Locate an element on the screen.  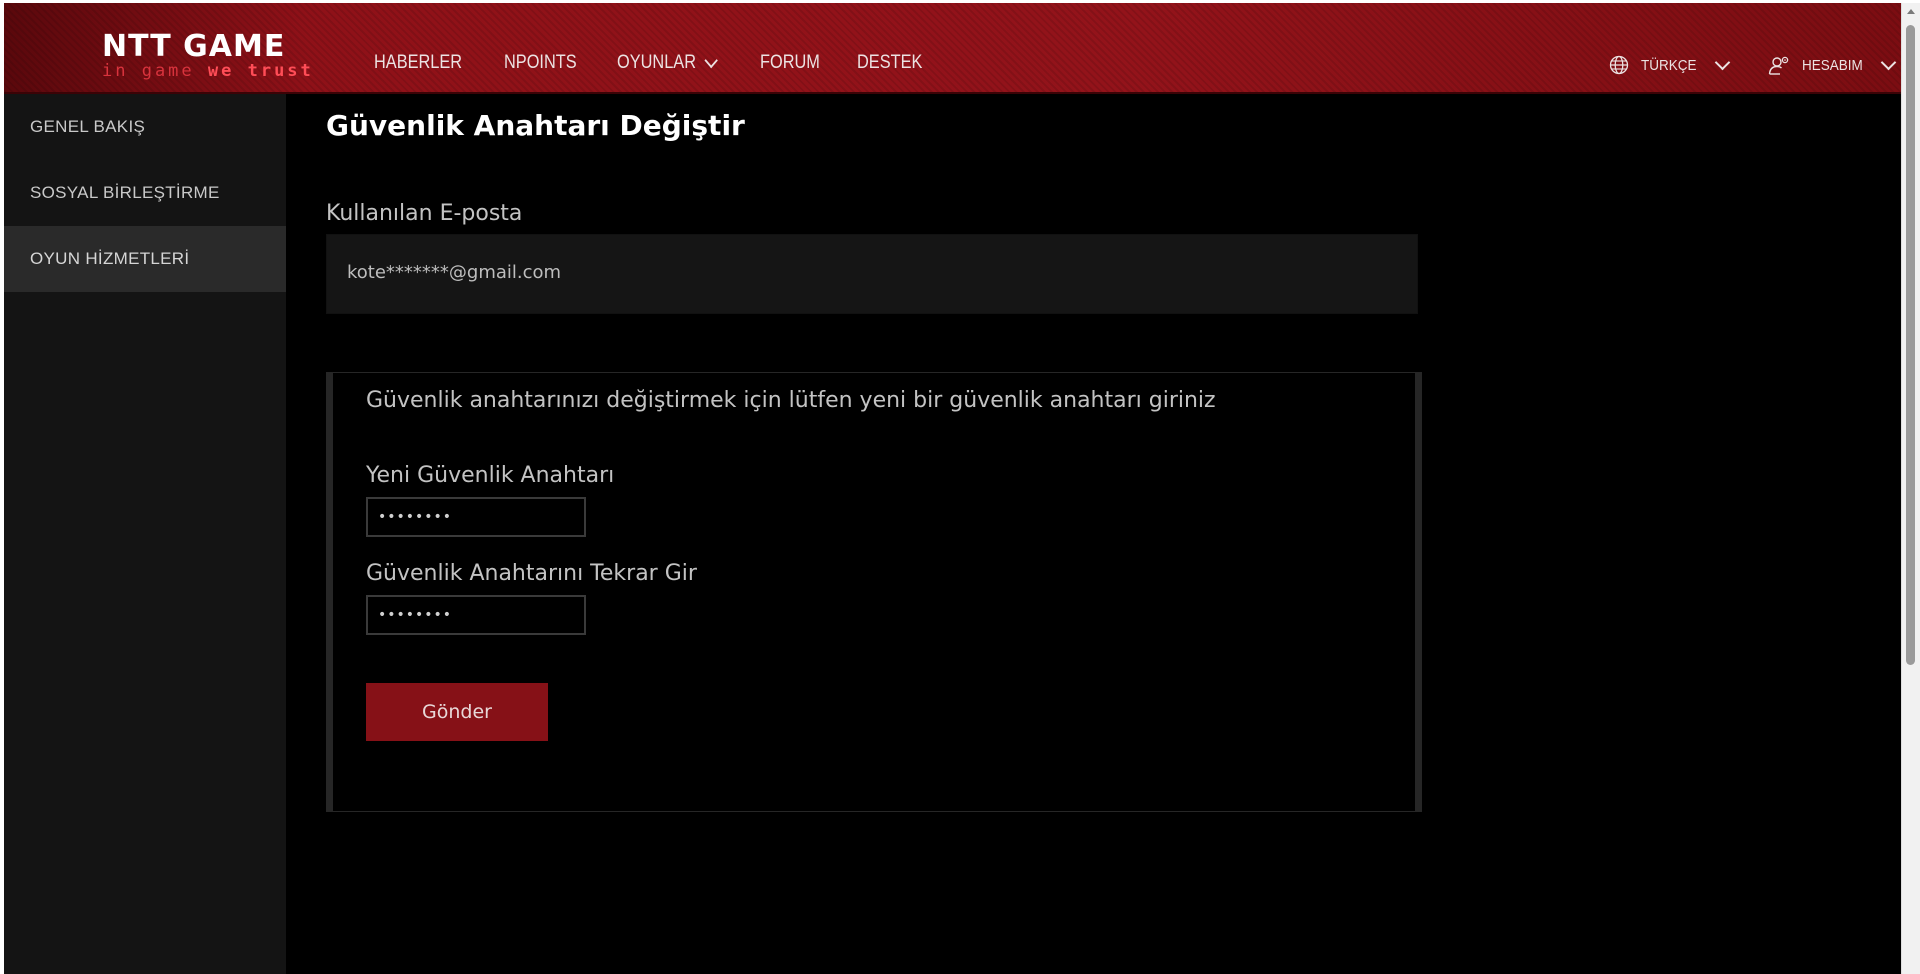
new-key-label: Yeni Güvenlik Anahtarı is located at coordinates (490, 475).